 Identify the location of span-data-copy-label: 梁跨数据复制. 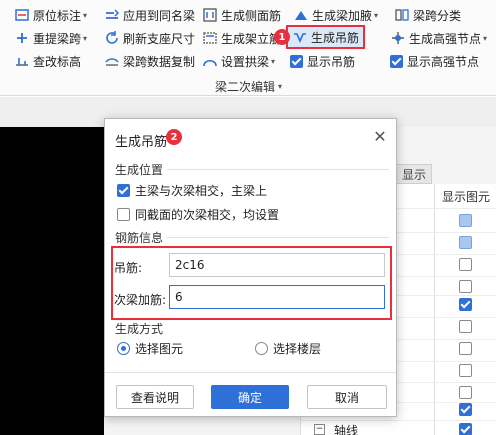
(159, 61).